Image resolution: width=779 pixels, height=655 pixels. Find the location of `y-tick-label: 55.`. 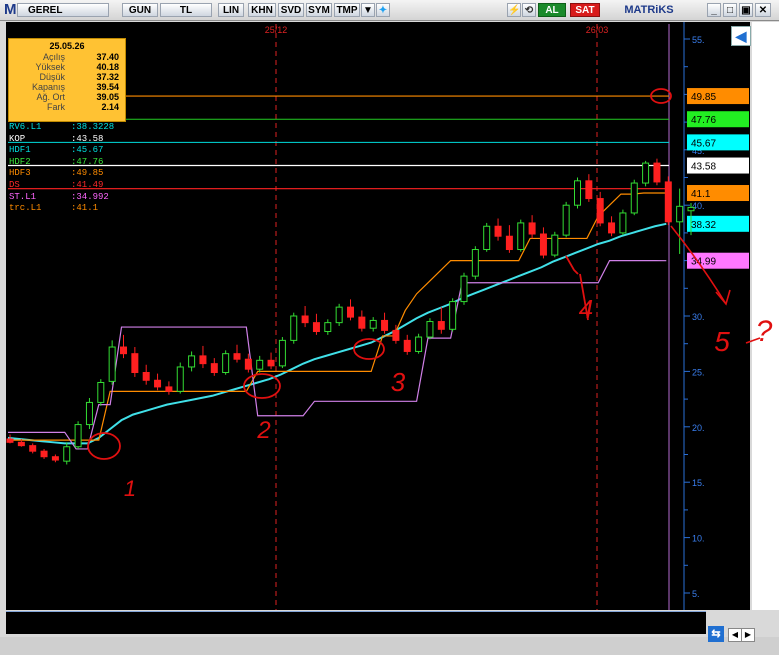

y-tick-label: 55. is located at coordinates (698, 40).